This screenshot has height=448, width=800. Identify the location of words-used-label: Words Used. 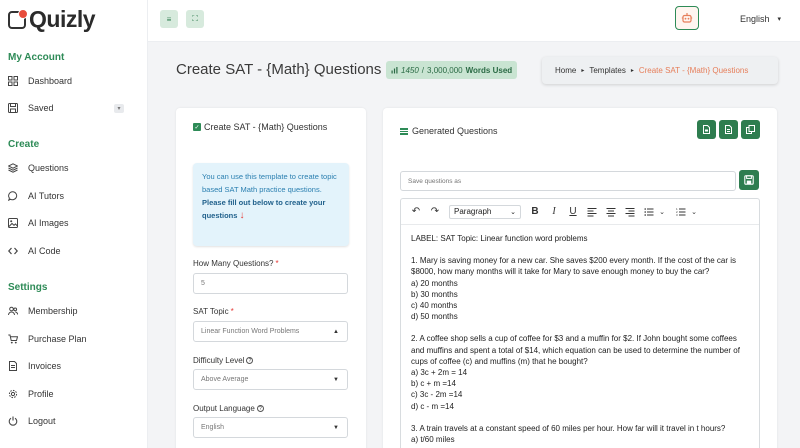
(489, 70).